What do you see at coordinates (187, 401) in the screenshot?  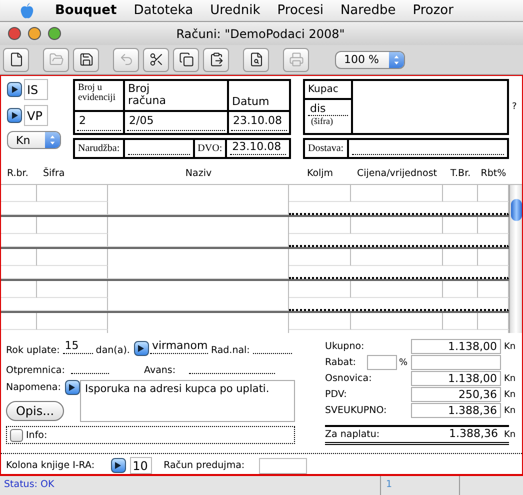 I see `note-field: Isporuka na adresi kupca po uplati.` at bounding box center [187, 401].